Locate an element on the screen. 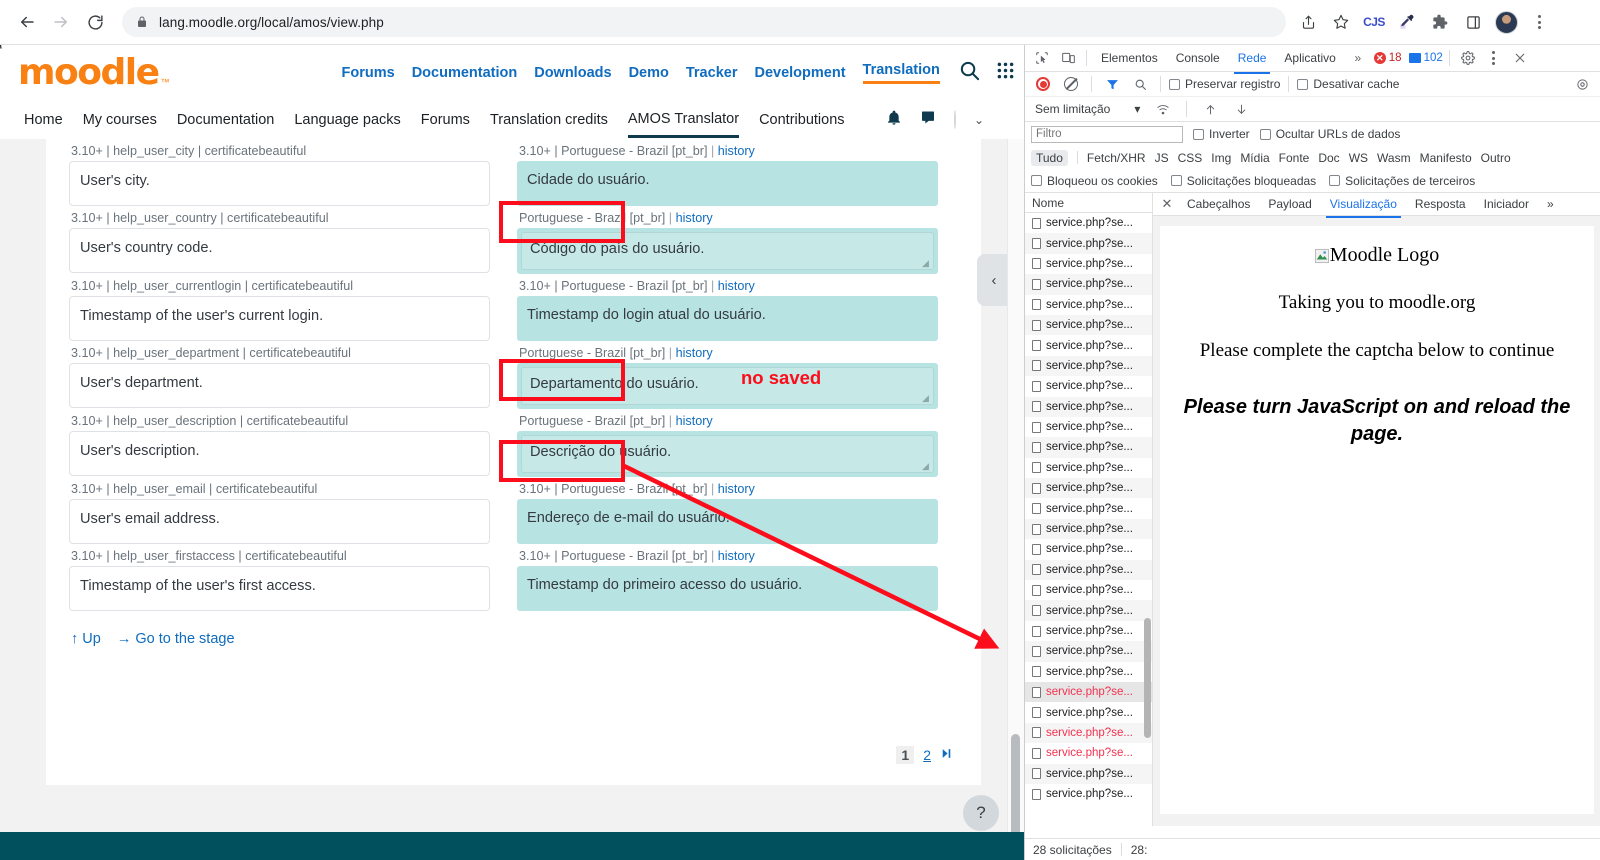  resize-grip-icon: ◢ is located at coordinates (926, 466).